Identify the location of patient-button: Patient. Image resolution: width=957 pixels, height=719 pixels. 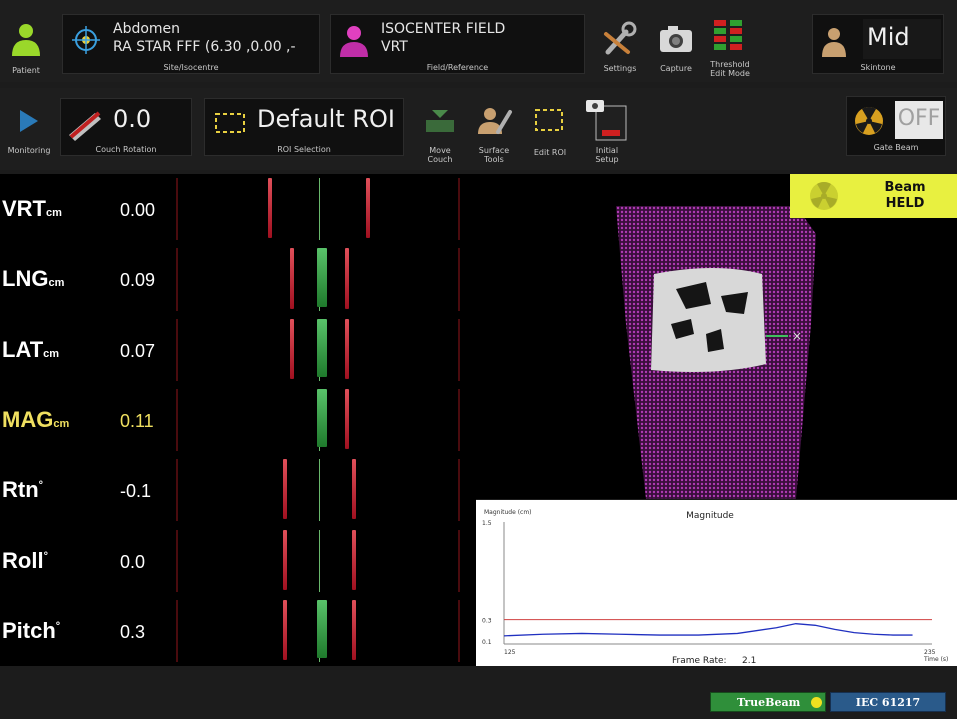
(26, 46).